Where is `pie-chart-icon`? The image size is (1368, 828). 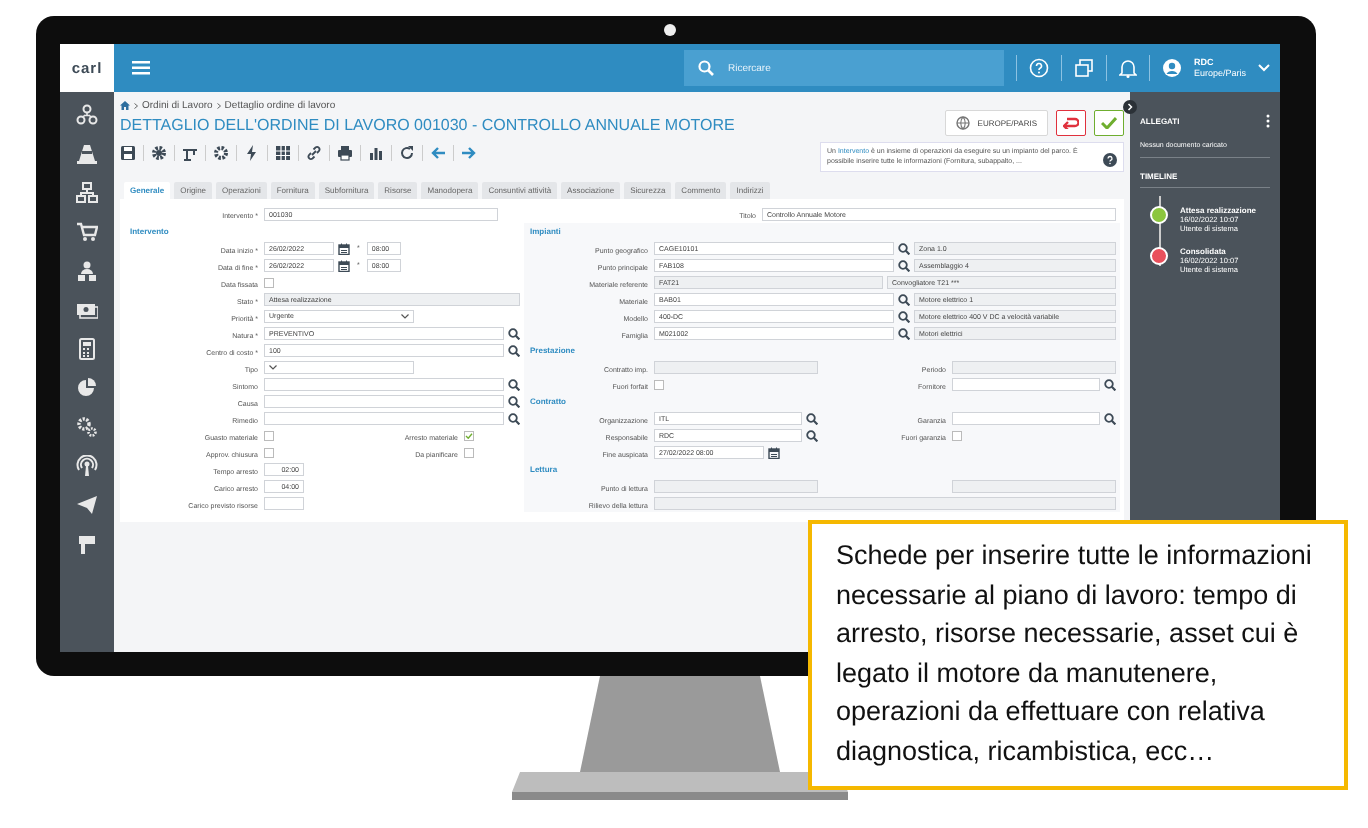 pie-chart-icon is located at coordinates (87, 388).